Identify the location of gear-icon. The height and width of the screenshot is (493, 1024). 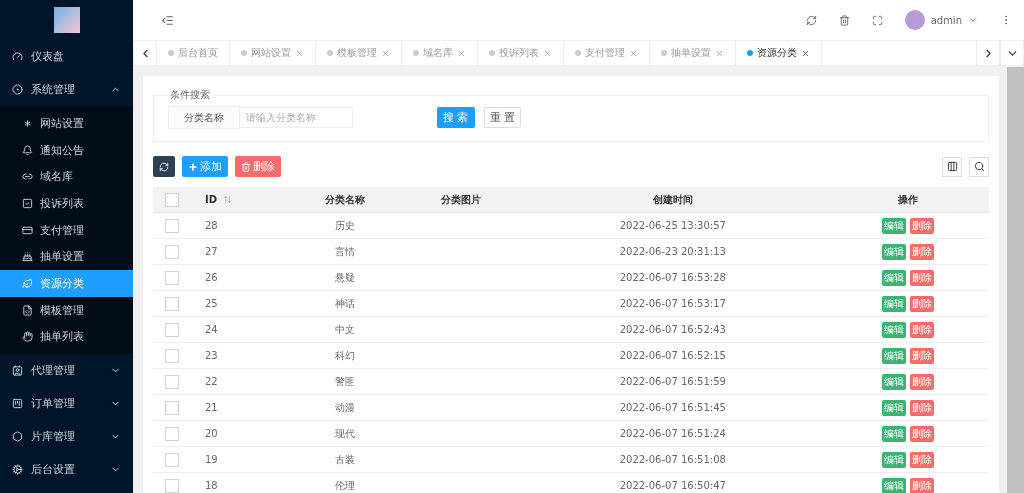
(17, 470).